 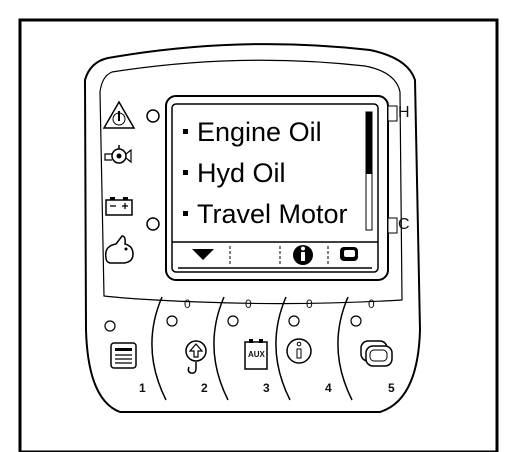 What do you see at coordinates (256, 354) in the screenshot?
I see `aux-label: AUX` at bounding box center [256, 354].